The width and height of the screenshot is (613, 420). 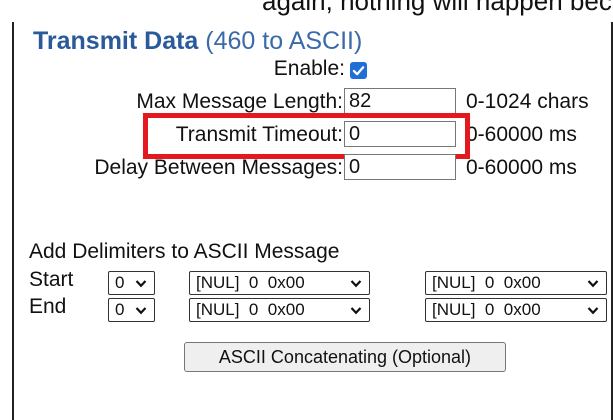 What do you see at coordinates (239, 101) in the screenshot?
I see `max-message-length-label: Max Message Length:` at bounding box center [239, 101].